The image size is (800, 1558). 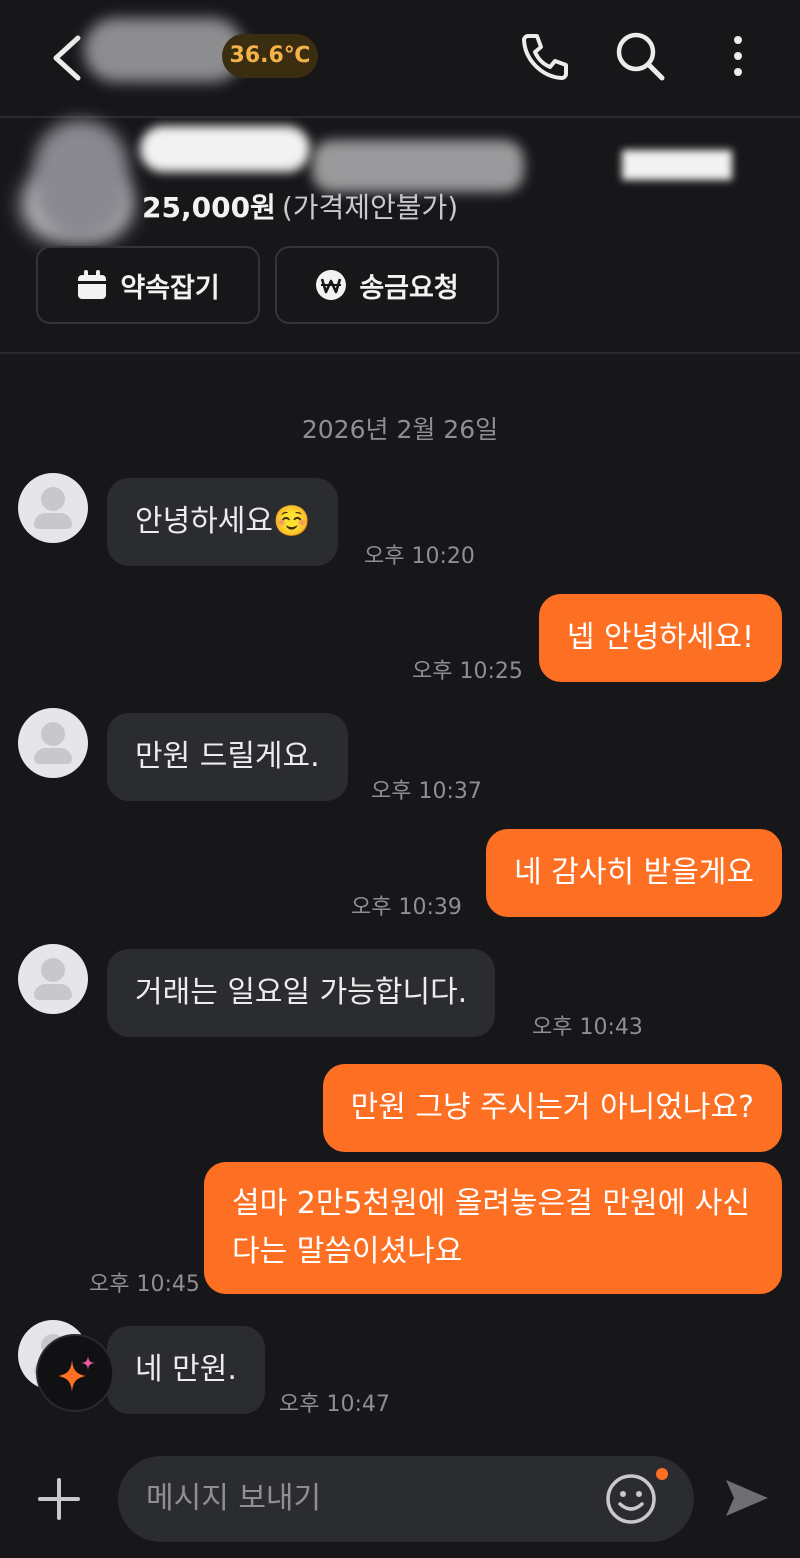 I want to click on phone-icon, so click(x=542, y=56).